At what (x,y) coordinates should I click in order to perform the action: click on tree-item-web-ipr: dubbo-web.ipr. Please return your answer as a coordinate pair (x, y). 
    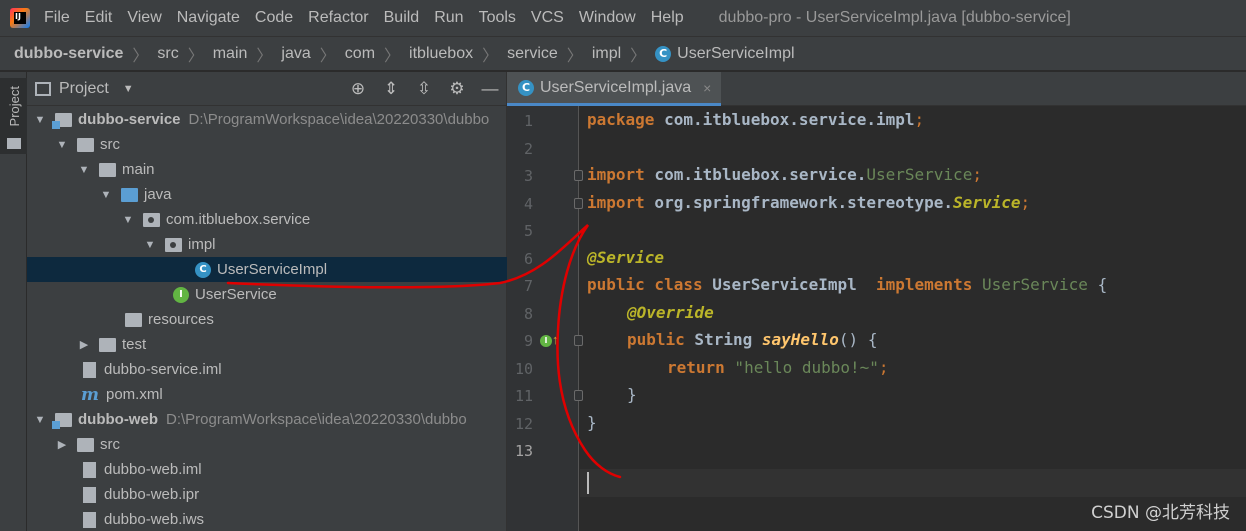
    Looking at the image, I should click on (267, 494).